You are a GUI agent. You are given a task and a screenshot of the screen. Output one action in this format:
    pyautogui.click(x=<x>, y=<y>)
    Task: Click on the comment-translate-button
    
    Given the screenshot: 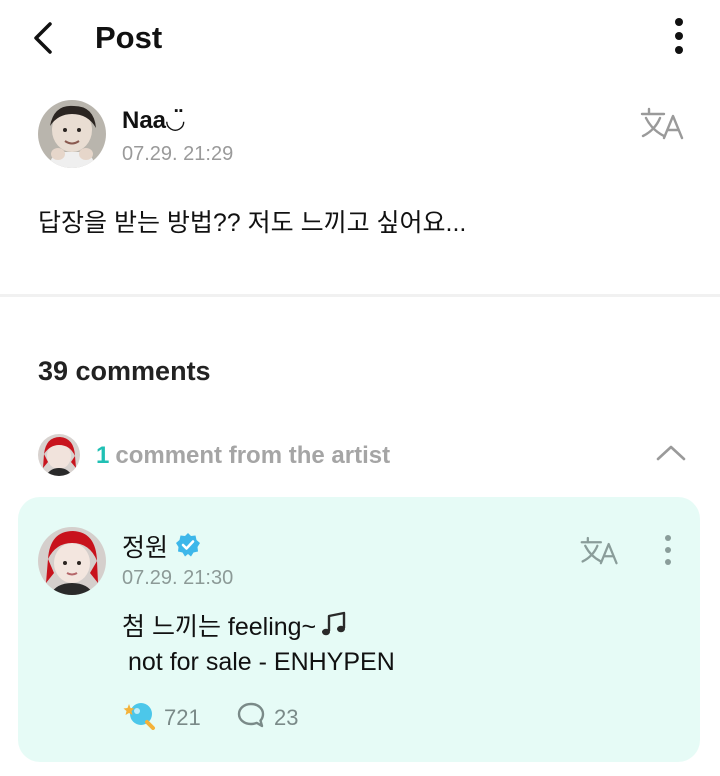 What is the action you would take?
    pyautogui.click(x=600, y=551)
    